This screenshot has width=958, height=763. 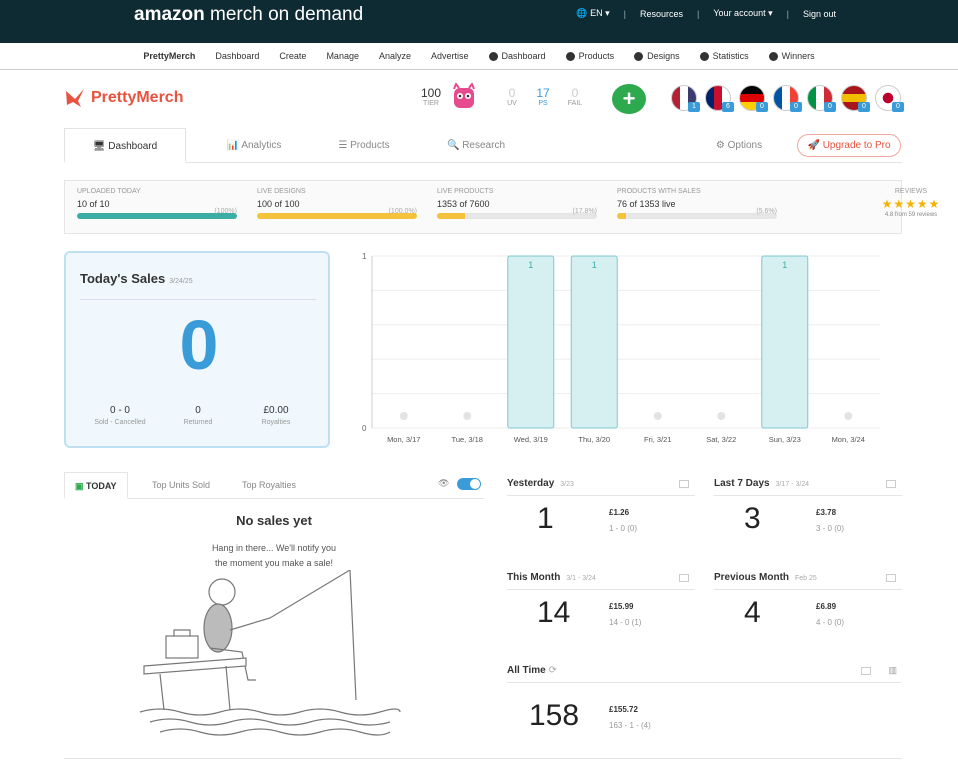 I want to click on x-tick-label: Sat, 3/22, so click(x=721, y=439).